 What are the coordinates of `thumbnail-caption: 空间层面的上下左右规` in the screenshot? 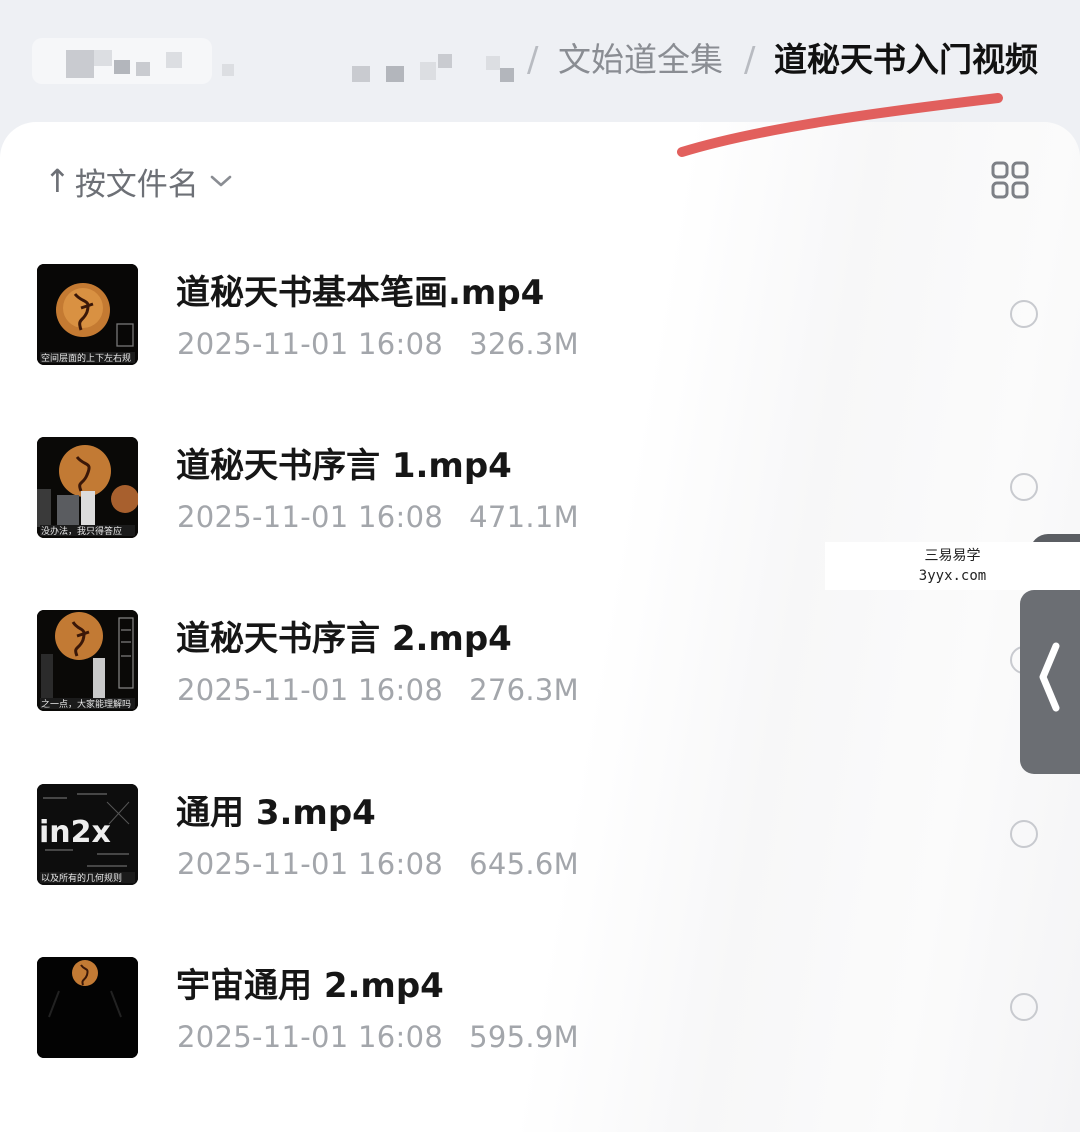 It's located at (86, 358).